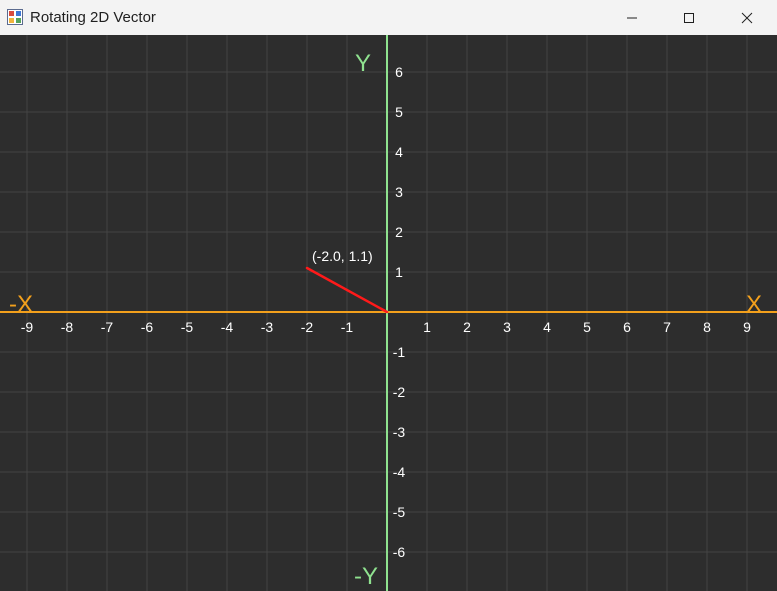 This screenshot has height=591, width=777. I want to click on y-tick-label: 6, so click(399, 72).